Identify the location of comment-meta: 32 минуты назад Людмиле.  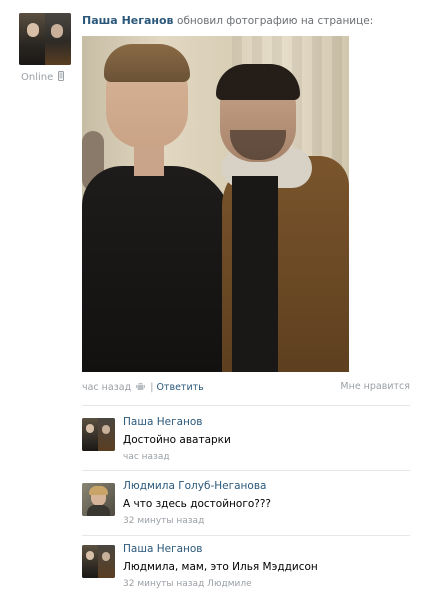
(187, 584).